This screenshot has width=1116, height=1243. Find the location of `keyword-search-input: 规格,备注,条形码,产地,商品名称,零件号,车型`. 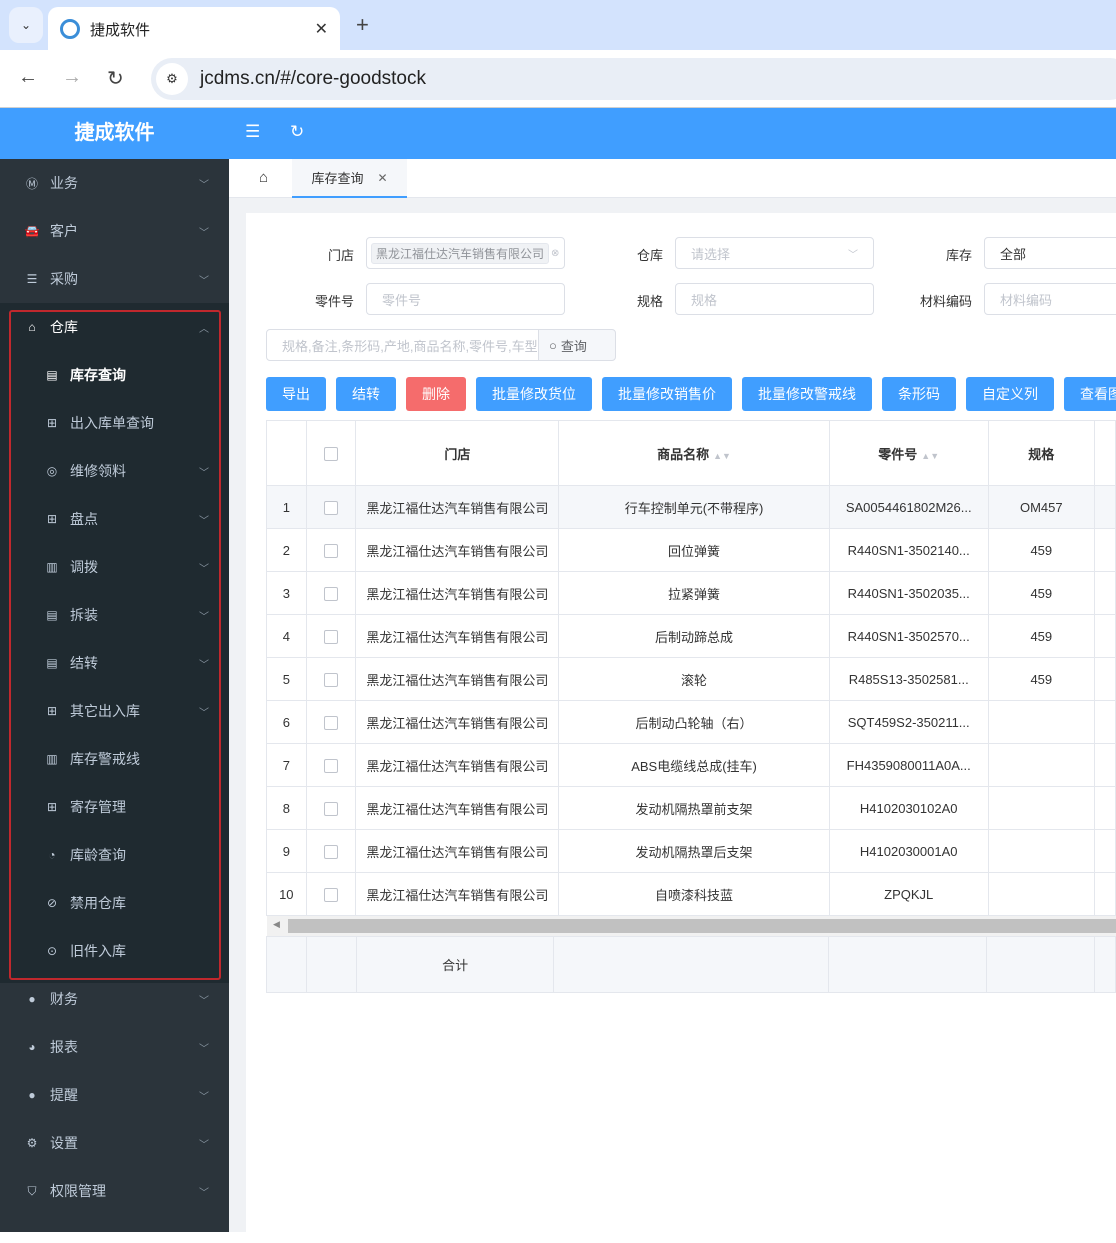

keyword-search-input: 规格,备注,条形码,产地,商品名称,零件号,车型 is located at coordinates (403, 345).